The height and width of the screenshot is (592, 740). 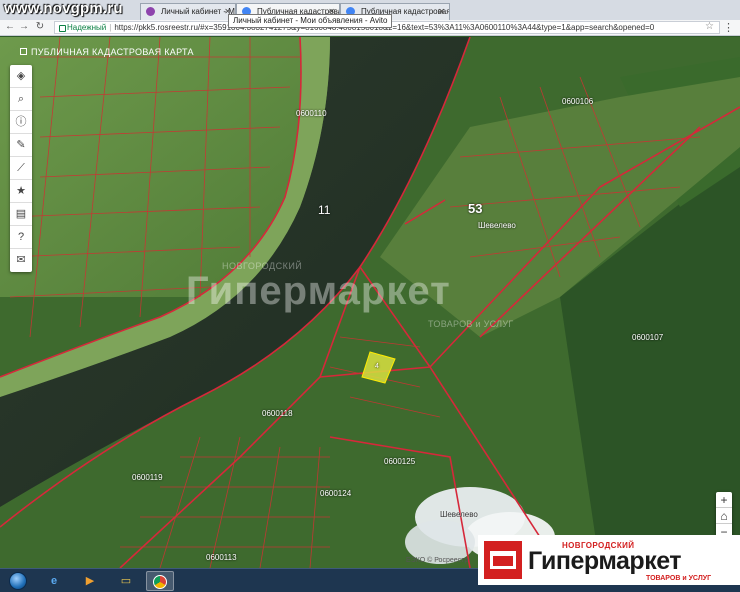 I want to click on bookmark-star-icon: ☆, so click(x=709, y=26).